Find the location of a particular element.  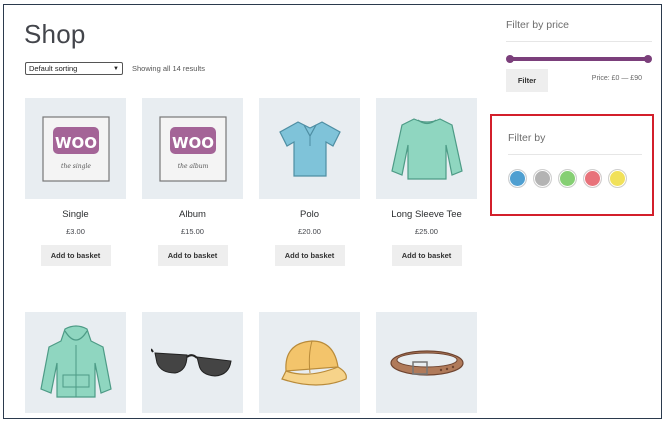

woo-caption: the single is located at coordinates (76, 166).